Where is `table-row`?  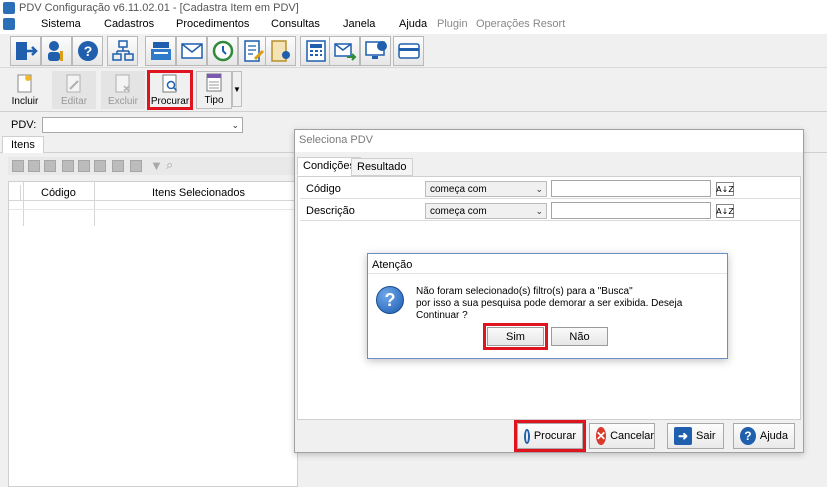 table-row is located at coordinates (154, 209).